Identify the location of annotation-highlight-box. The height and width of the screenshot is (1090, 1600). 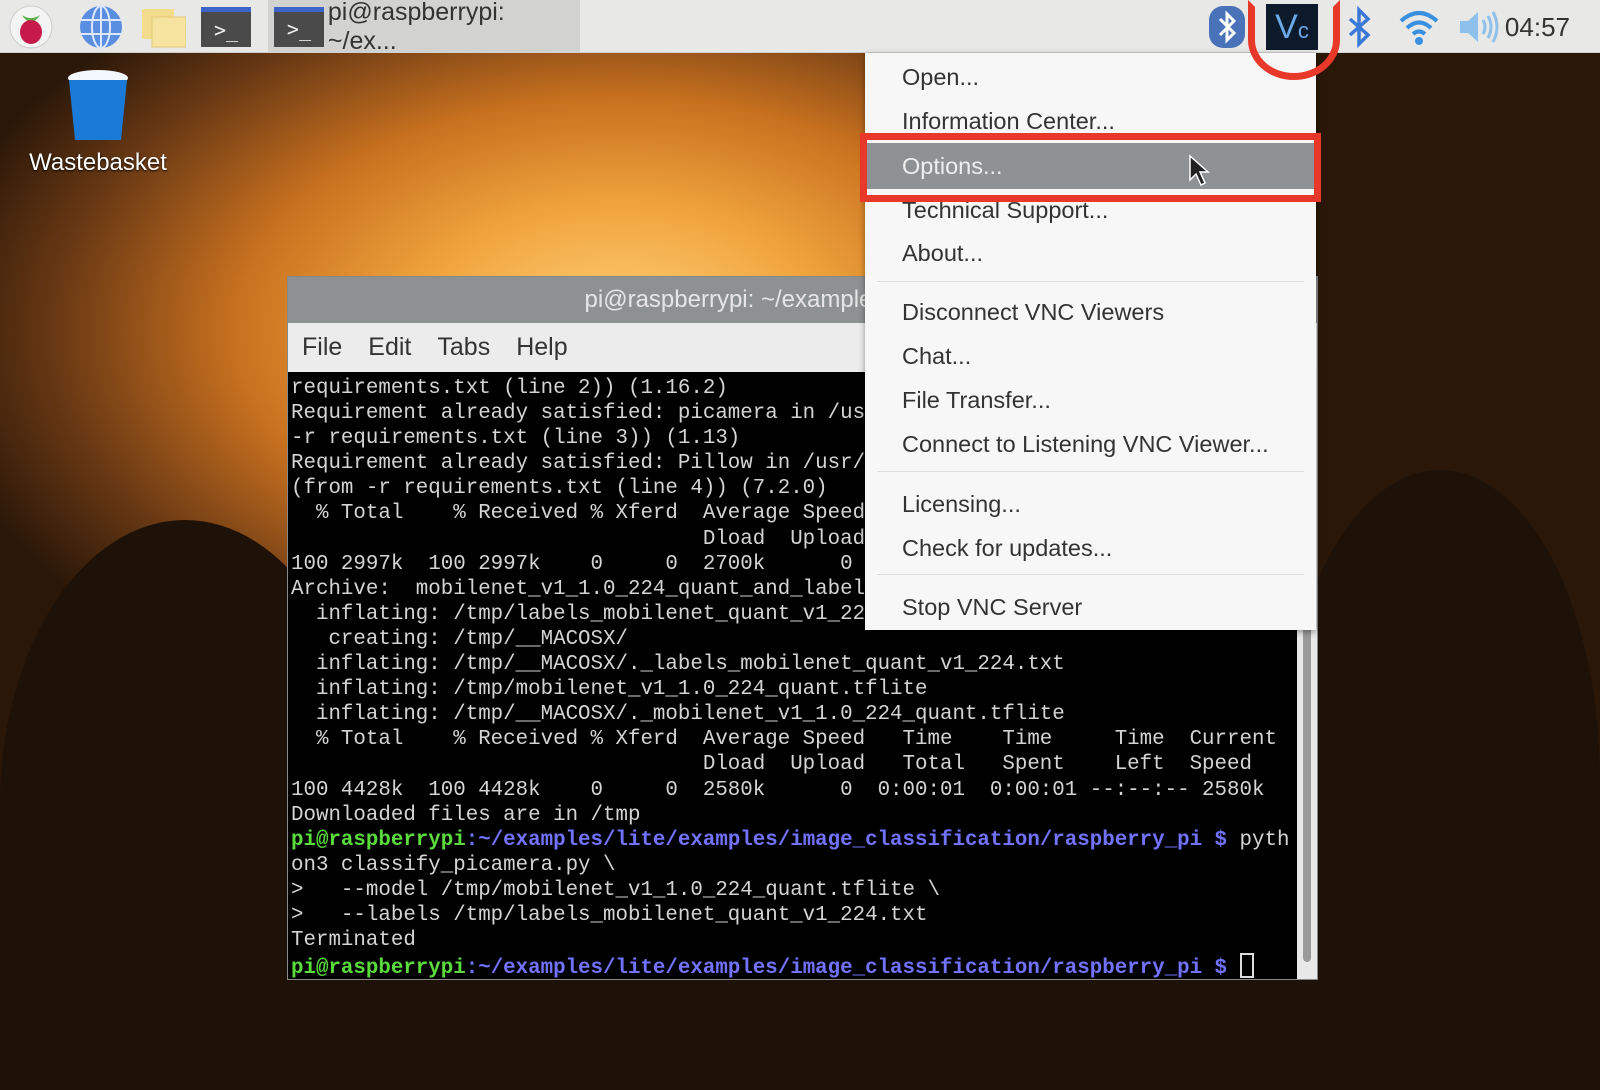
(1090, 167).